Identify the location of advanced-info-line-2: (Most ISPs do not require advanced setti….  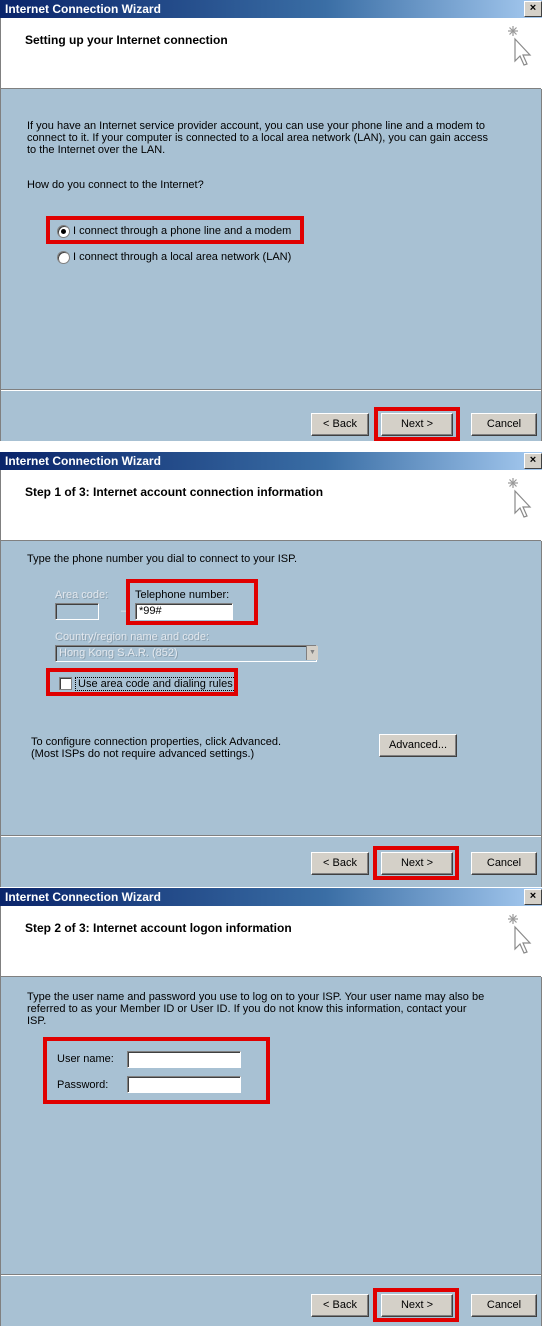
(143, 754).